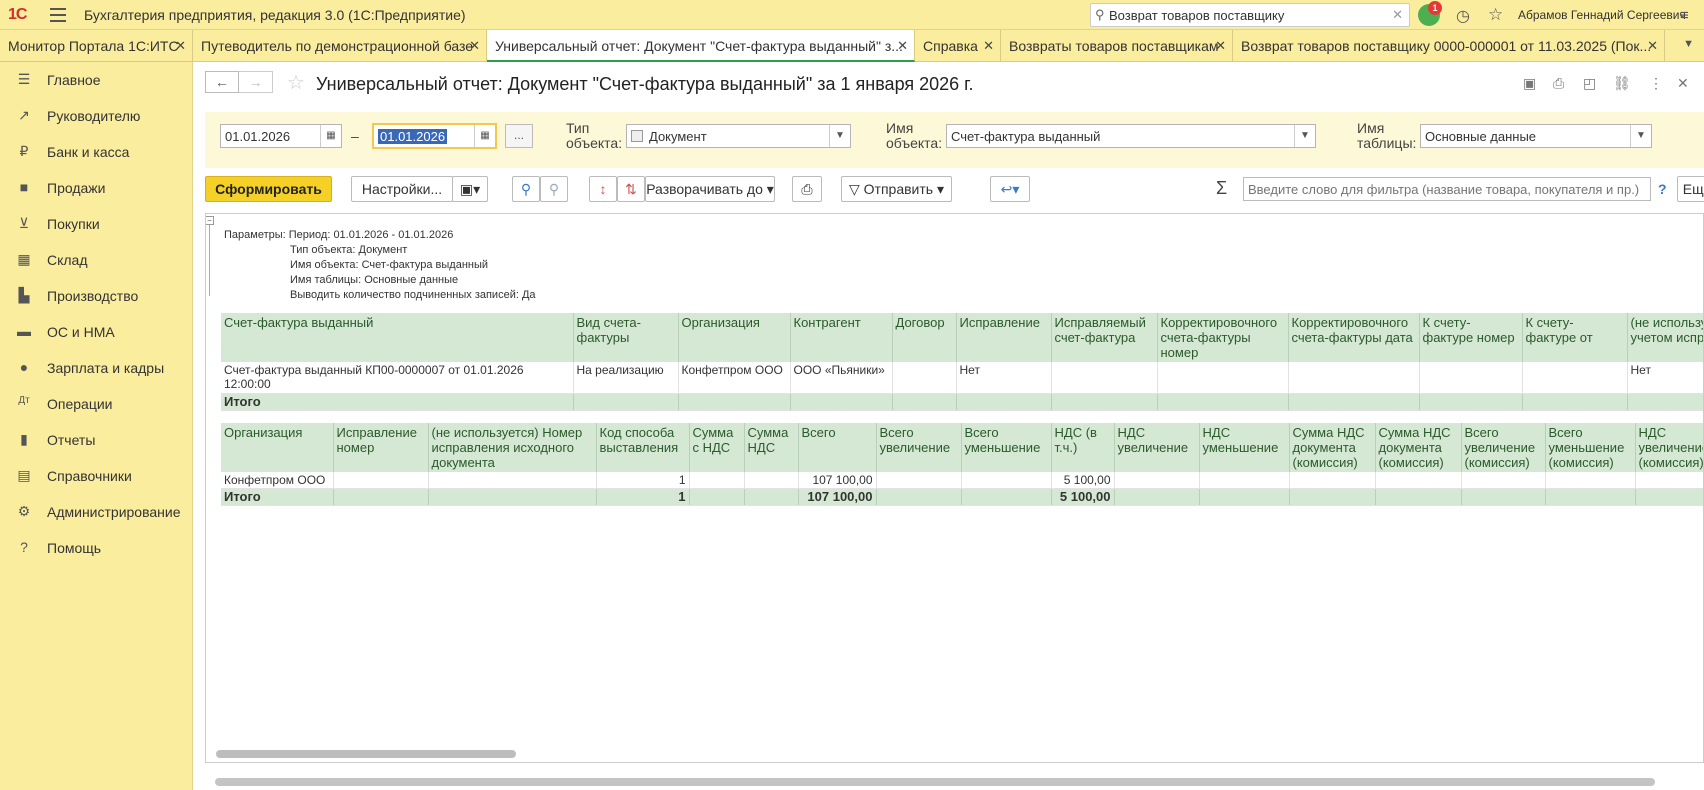  What do you see at coordinates (554, 189) in the screenshot?
I see `find-next-button: ⚲` at bounding box center [554, 189].